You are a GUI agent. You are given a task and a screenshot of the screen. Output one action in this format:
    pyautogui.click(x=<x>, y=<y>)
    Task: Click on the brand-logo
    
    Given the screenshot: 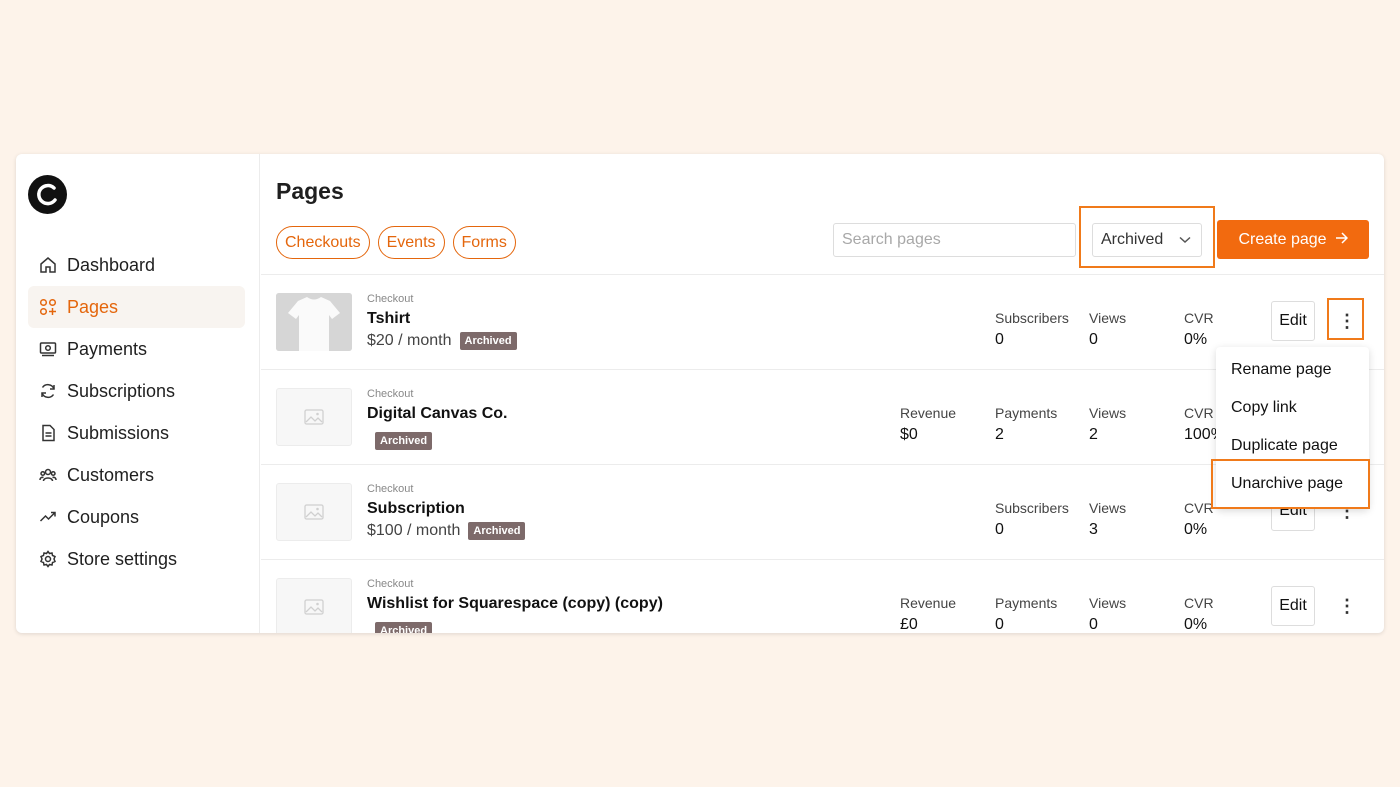 What is the action you would take?
    pyautogui.click(x=47, y=194)
    